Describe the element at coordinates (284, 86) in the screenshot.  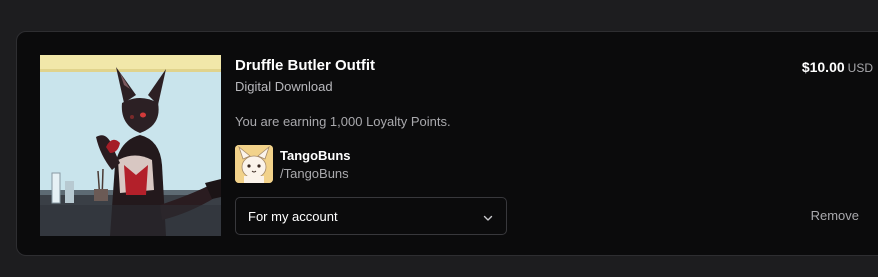
I see `product-type: Digital Download` at that location.